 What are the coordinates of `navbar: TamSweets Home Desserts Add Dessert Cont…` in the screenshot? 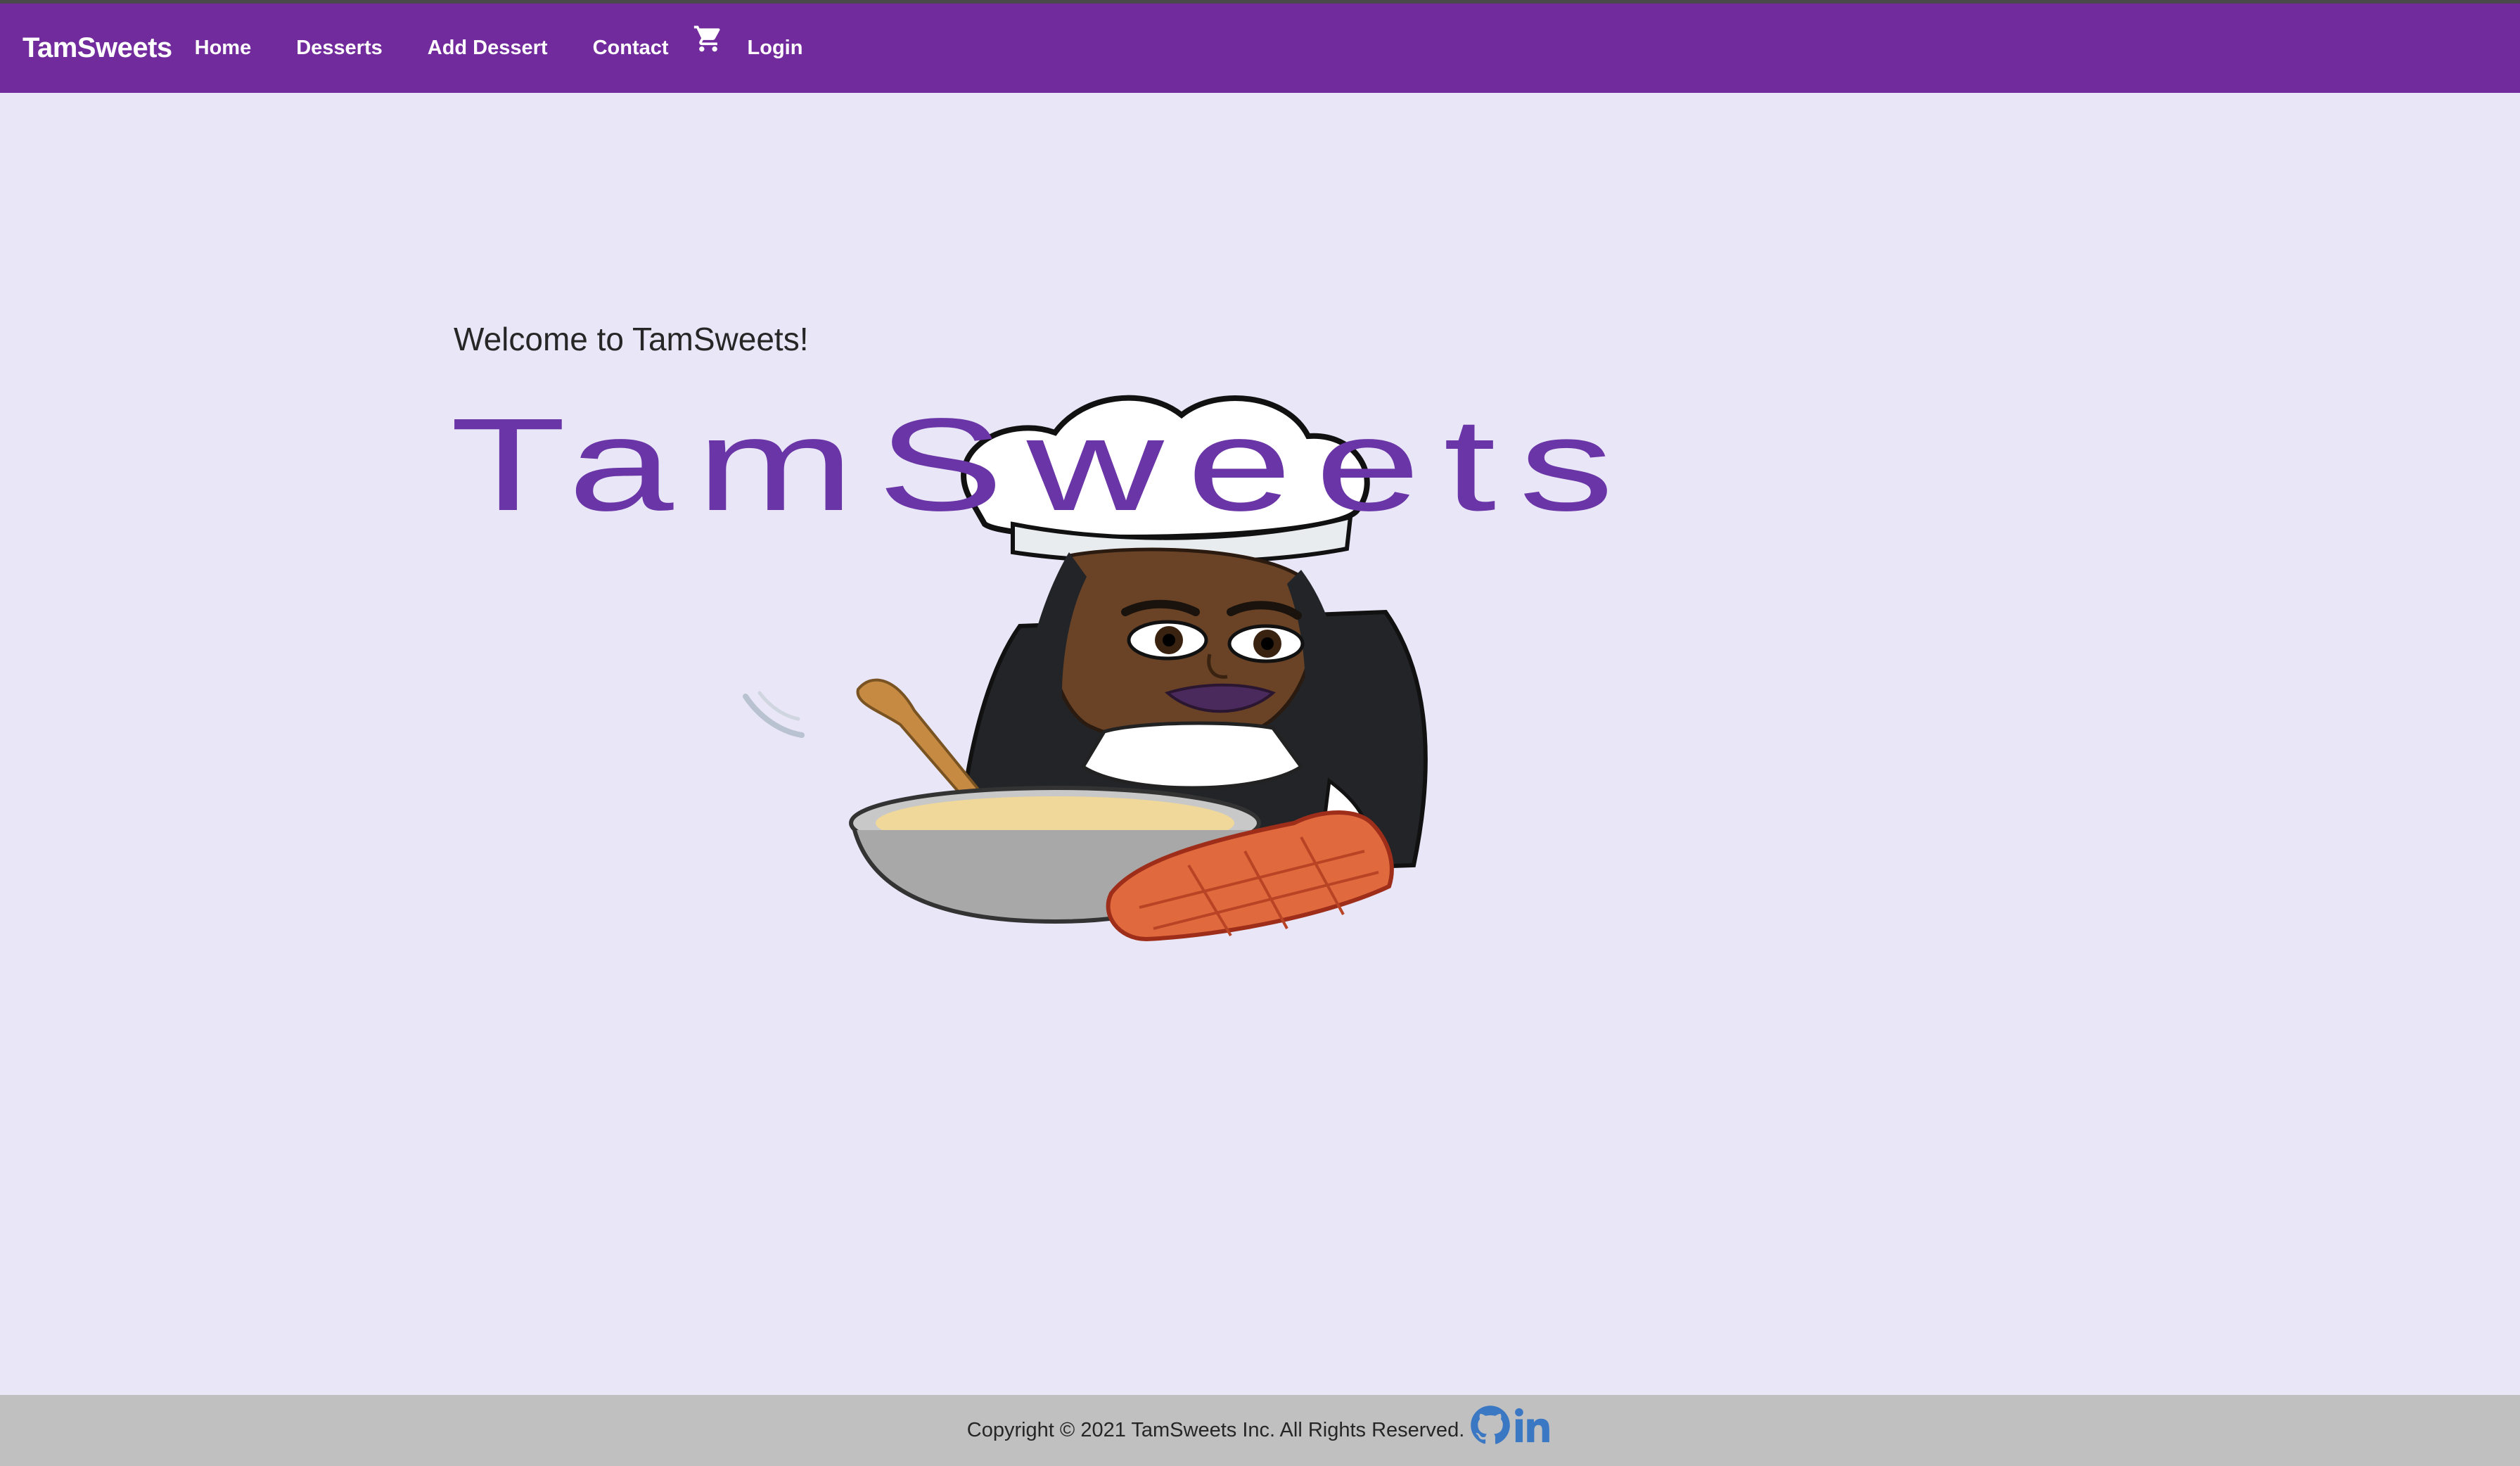 It's located at (1260, 46).